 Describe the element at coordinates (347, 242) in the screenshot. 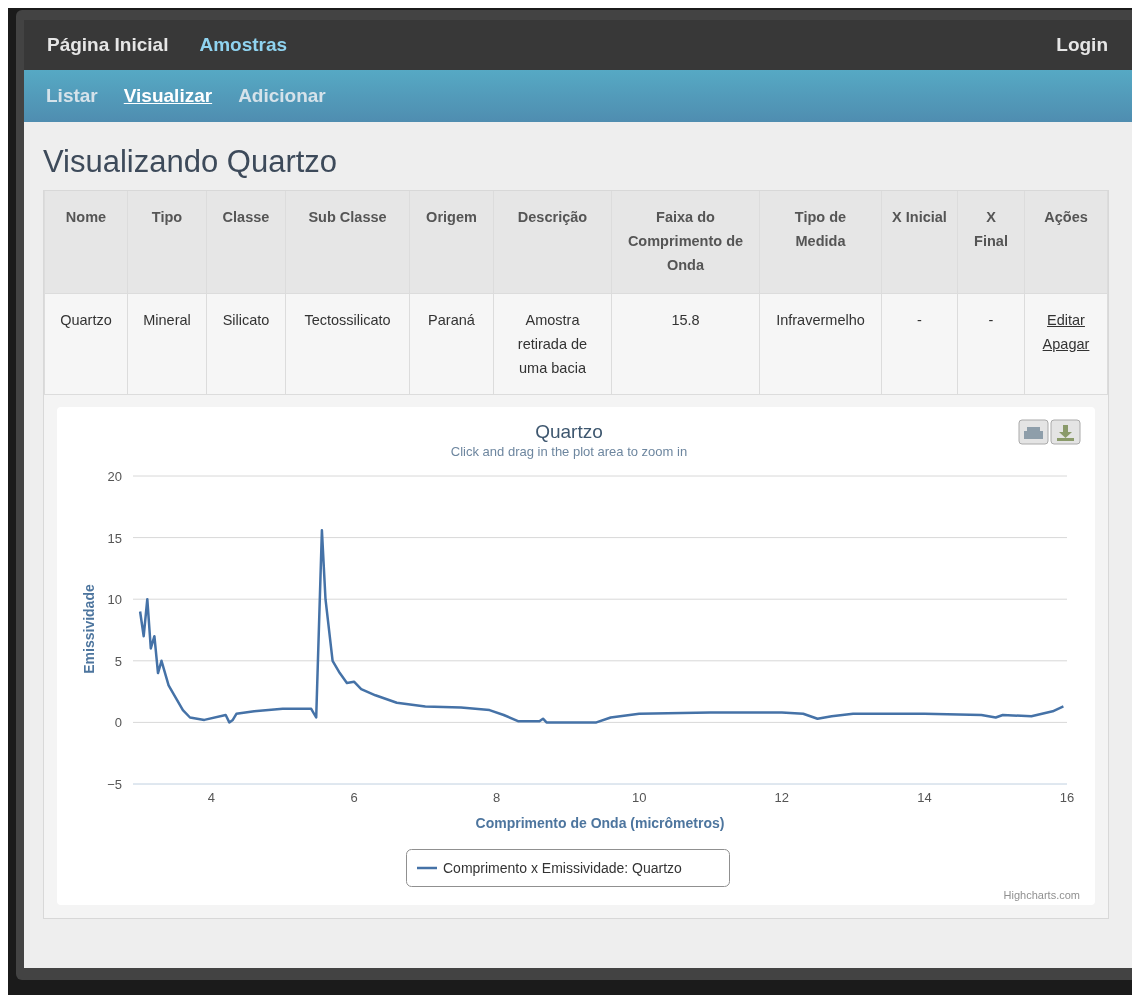

I see `column-header: Sub Classe` at that location.